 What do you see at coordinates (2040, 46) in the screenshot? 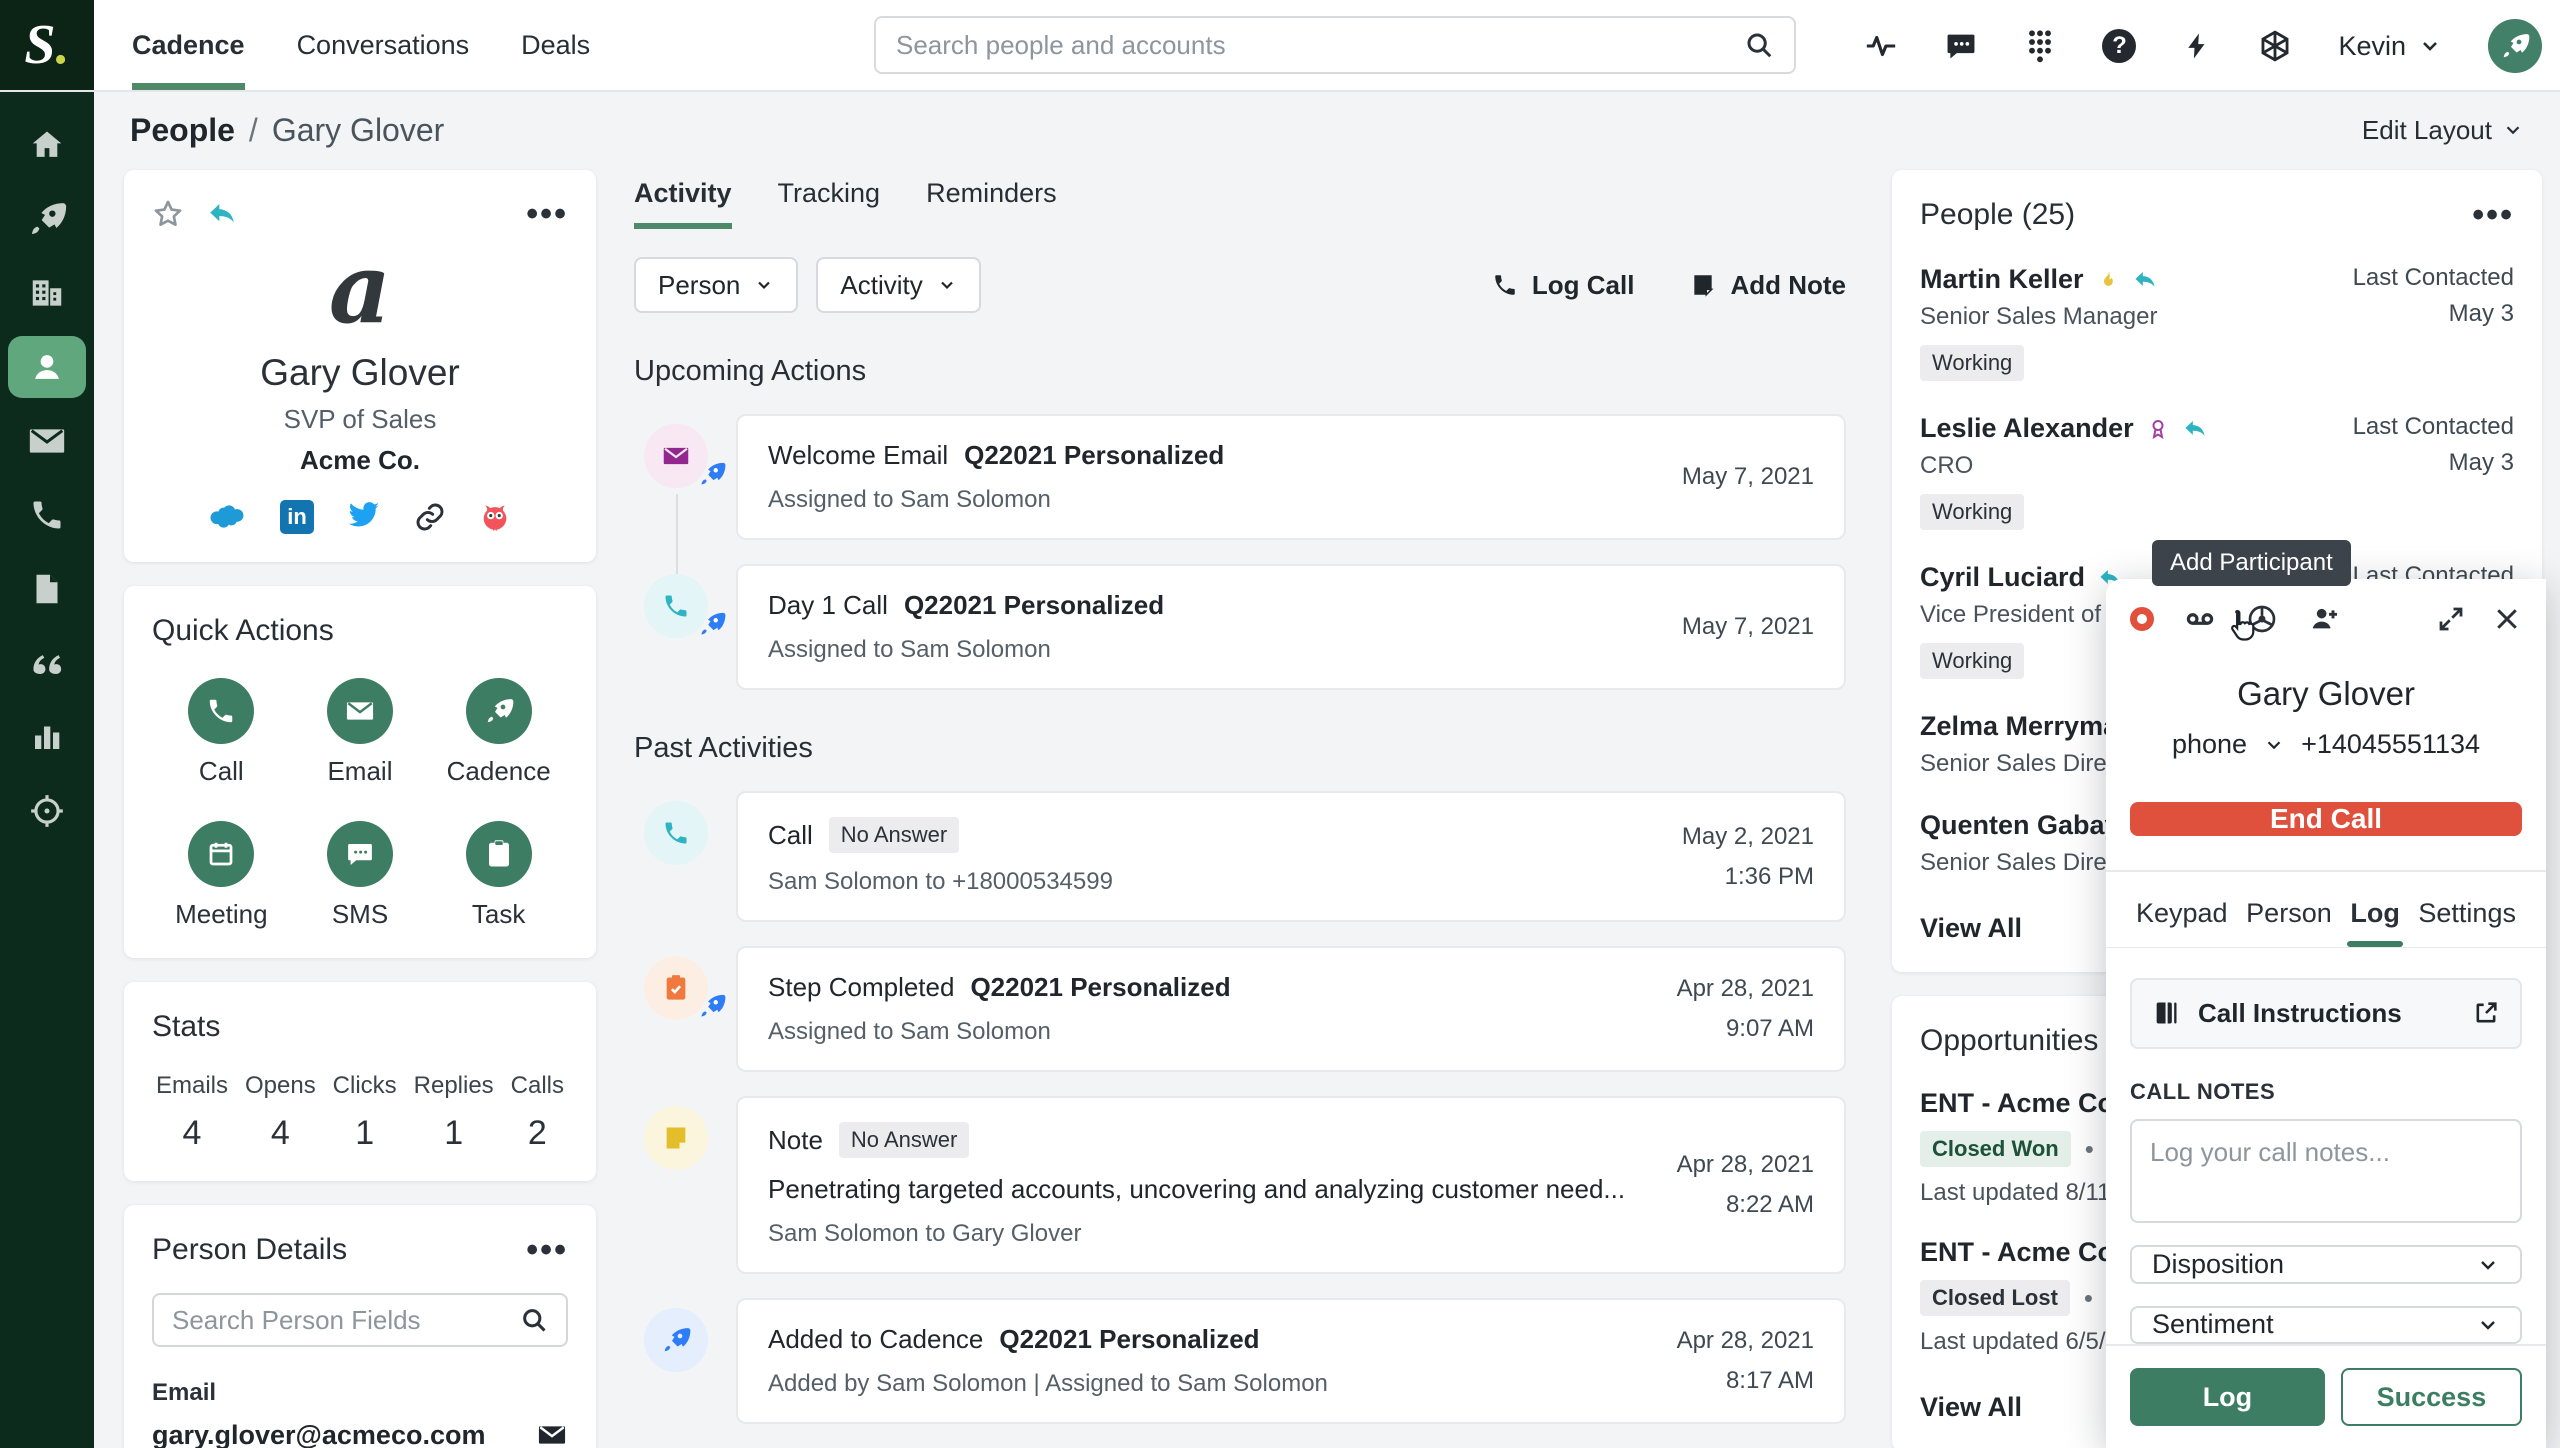
I see `dialpad-icon` at bounding box center [2040, 46].